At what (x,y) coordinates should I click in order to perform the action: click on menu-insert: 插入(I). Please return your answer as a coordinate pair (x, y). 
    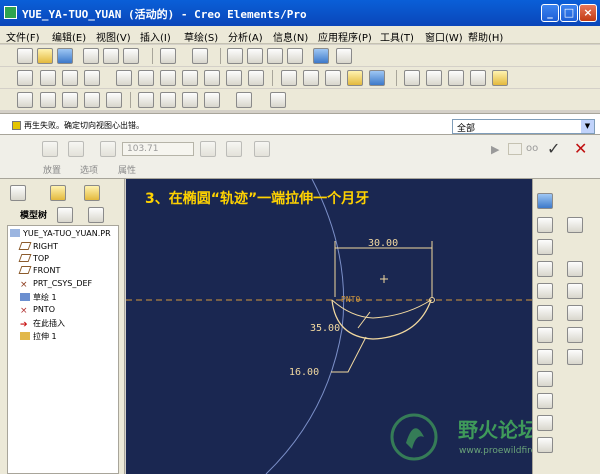
    Looking at the image, I should click on (155, 36).